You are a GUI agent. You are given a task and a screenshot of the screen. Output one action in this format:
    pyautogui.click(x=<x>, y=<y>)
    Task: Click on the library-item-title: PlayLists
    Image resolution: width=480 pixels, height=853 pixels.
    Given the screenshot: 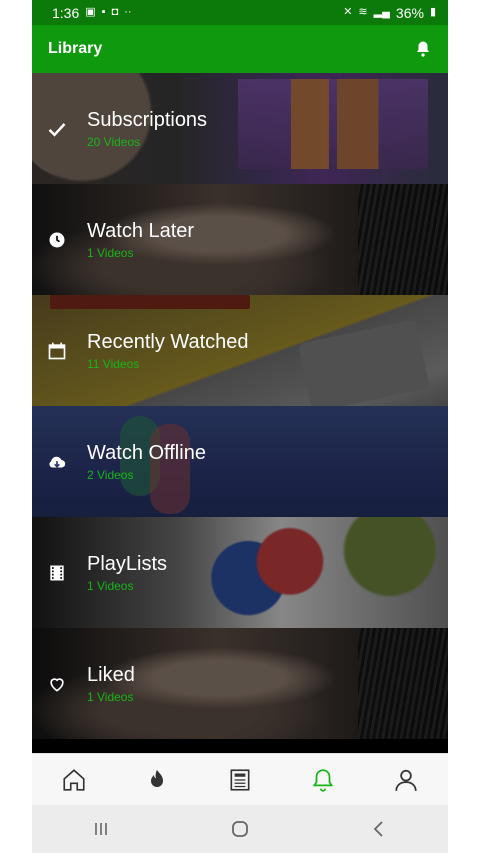 What is the action you would take?
    pyautogui.click(x=127, y=564)
    